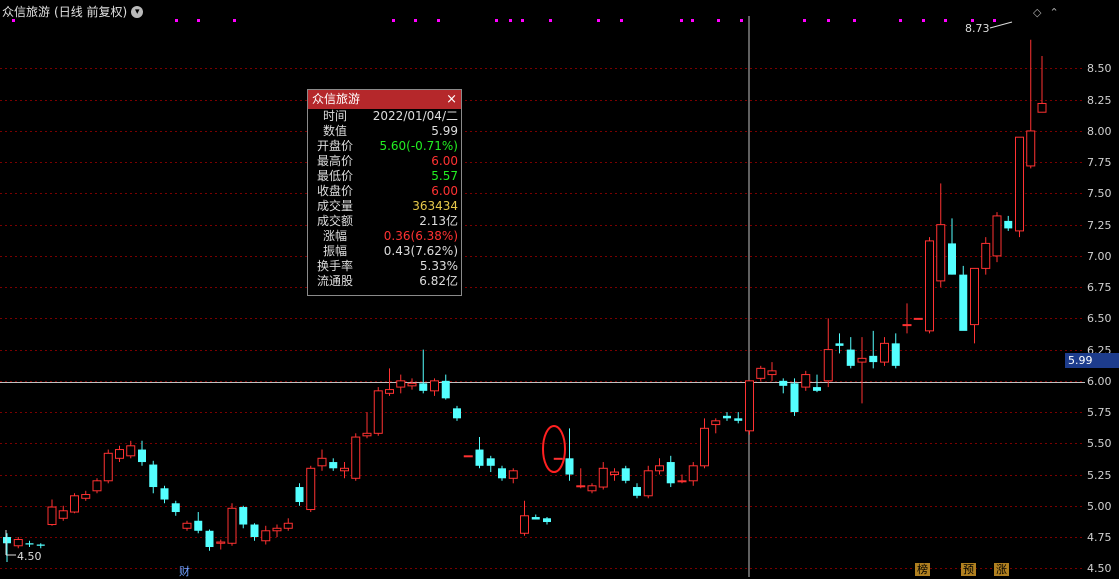 The image size is (1119, 579). Describe the element at coordinates (1053, 12) in the screenshot. I see `collapse-icon: ⌃` at that location.